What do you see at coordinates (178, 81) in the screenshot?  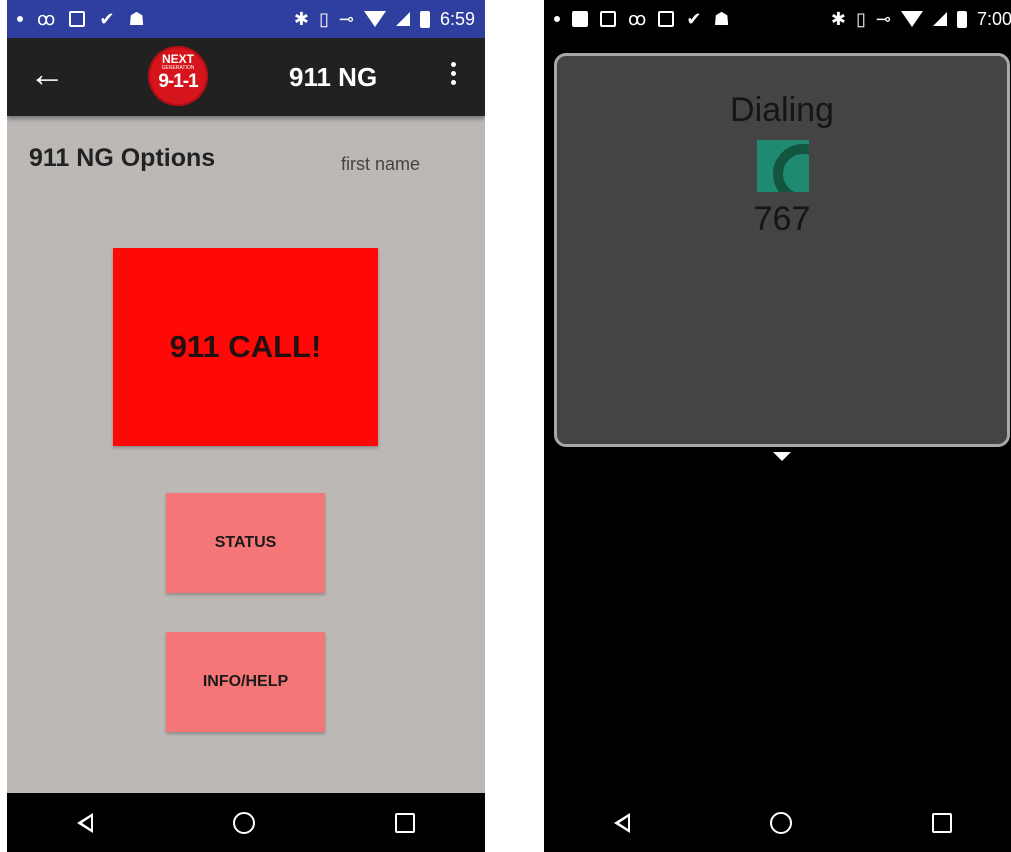 I see `logo-text-bottom: 9-1-1` at bounding box center [178, 81].